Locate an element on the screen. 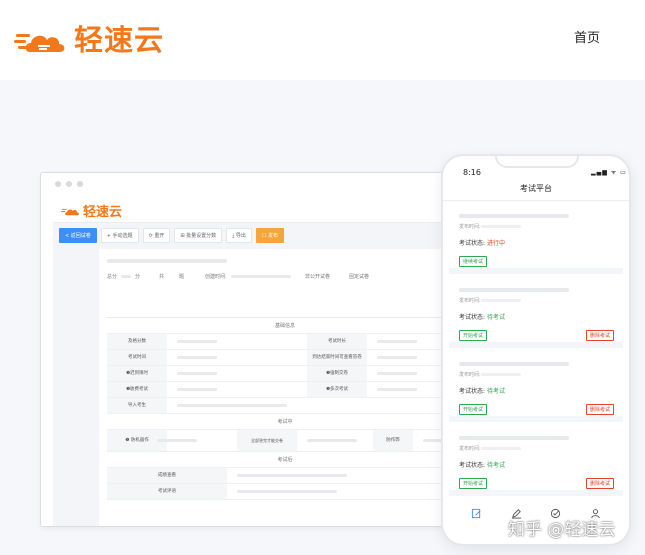 This screenshot has height=555, width=645. setting-label: 导入考生 is located at coordinates (137, 405).